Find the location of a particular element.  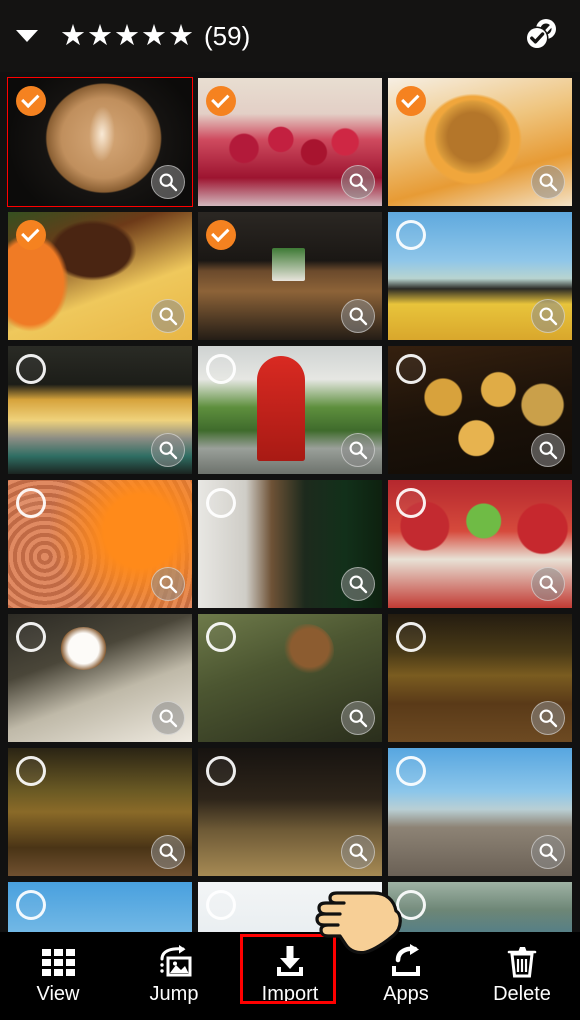

toolbar-label-view: View is located at coordinates (58, 994).